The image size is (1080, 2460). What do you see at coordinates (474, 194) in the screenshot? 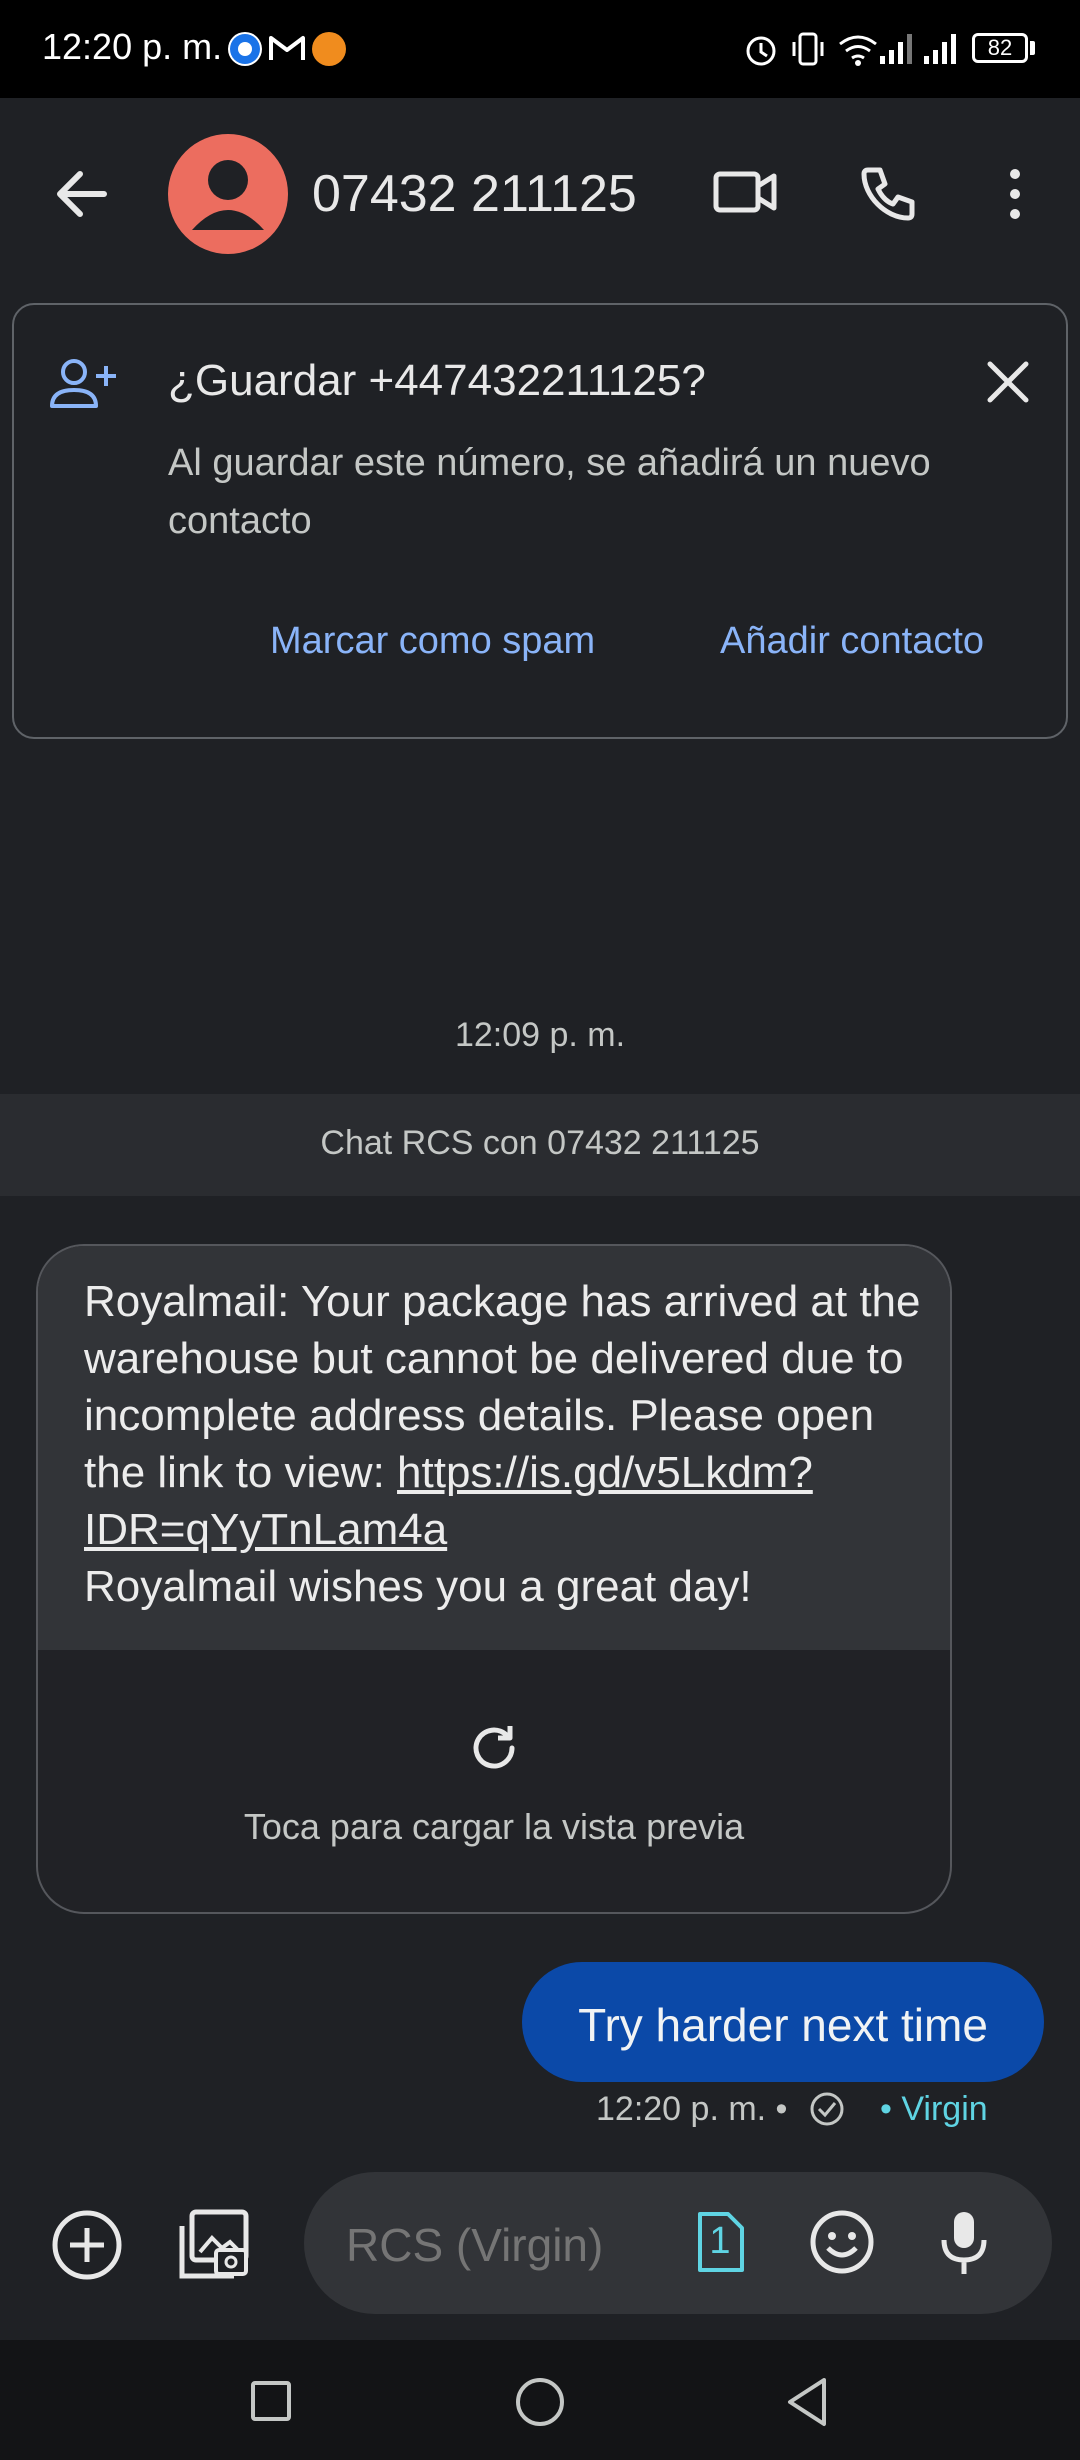
I see `contact-name: 07432 211125` at bounding box center [474, 194].